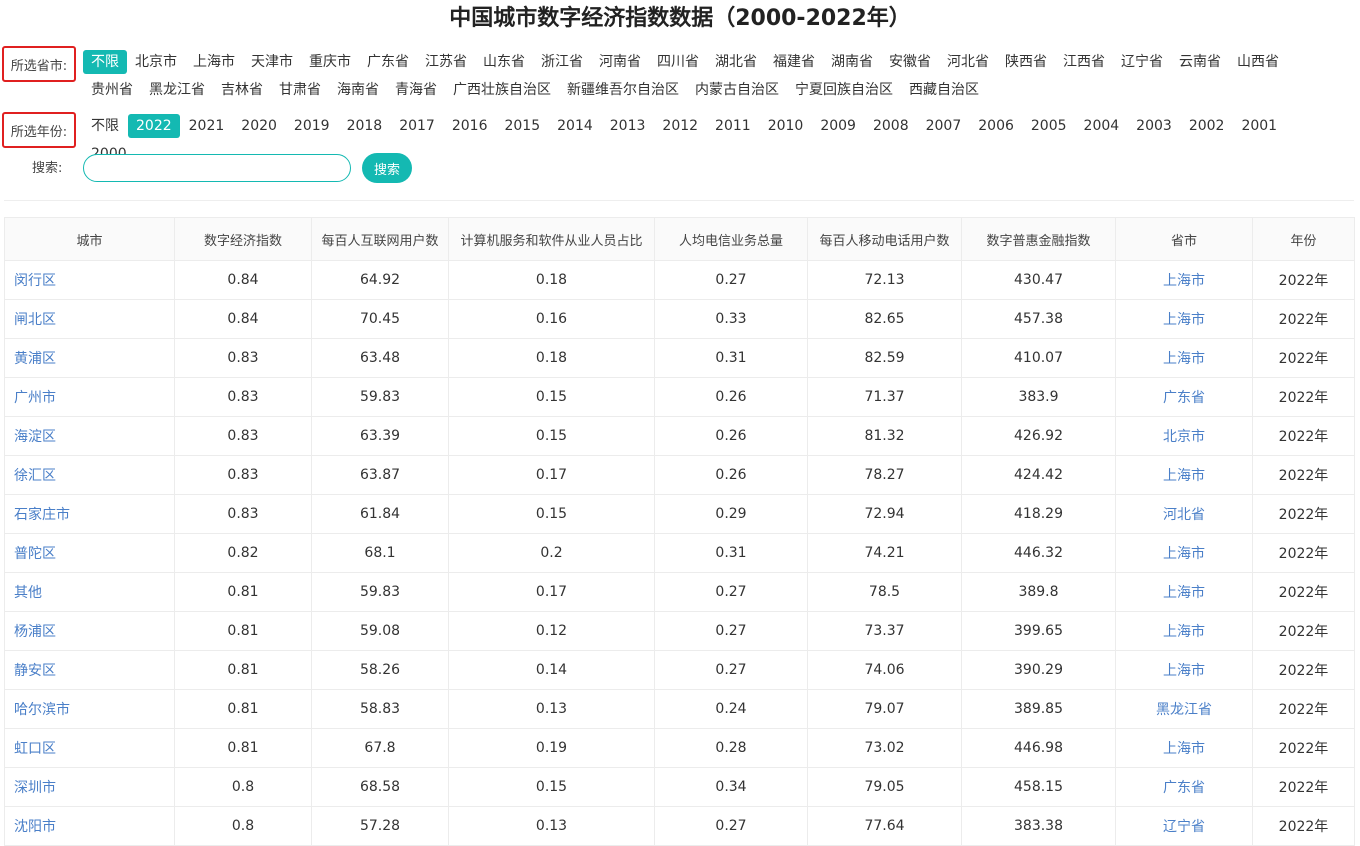 Image resolution: width=1360 pixels, height=846 pixels. I want to click on table-cell: 2022年, so click(1303, 631).